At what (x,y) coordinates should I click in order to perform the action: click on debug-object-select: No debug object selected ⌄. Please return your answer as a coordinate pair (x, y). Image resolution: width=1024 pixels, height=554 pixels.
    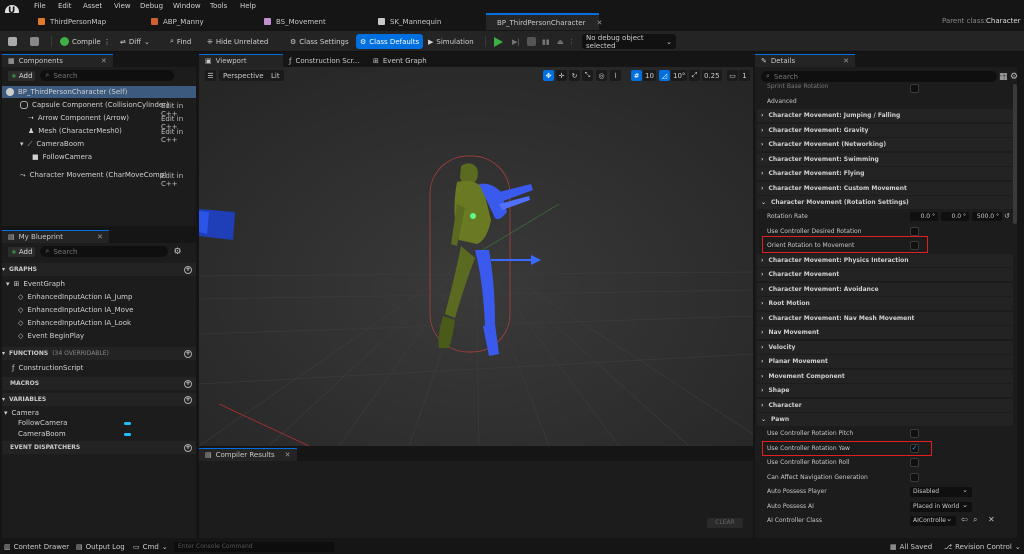
    Looking at the image, I should click on (629, 42).